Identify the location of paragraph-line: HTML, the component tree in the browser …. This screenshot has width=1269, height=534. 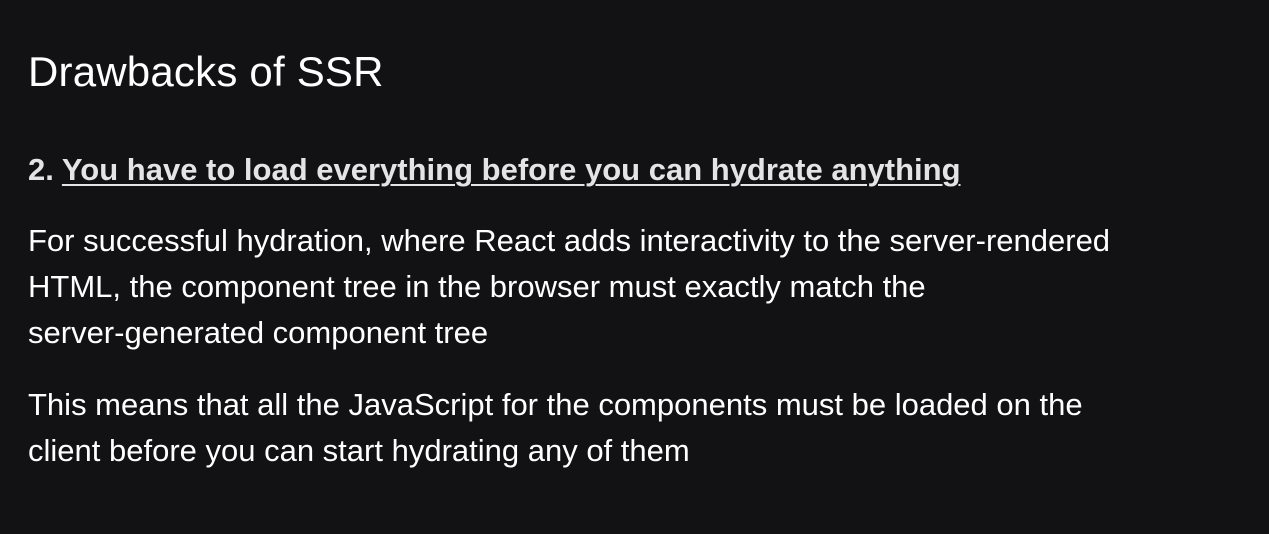
(477, 286).